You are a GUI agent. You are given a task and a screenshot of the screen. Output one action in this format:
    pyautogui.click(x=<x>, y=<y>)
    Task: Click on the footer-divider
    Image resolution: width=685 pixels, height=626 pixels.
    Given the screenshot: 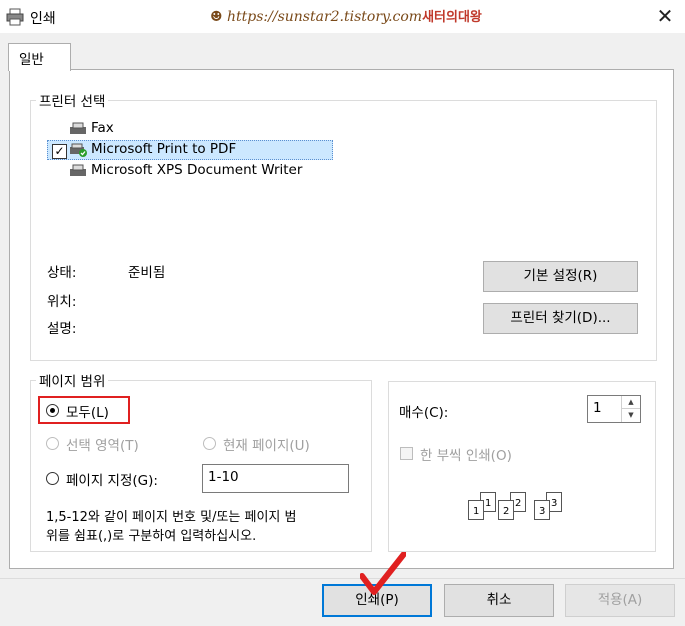 What is the action you would take?
    pyautogui.click(x=342, y=578)
    